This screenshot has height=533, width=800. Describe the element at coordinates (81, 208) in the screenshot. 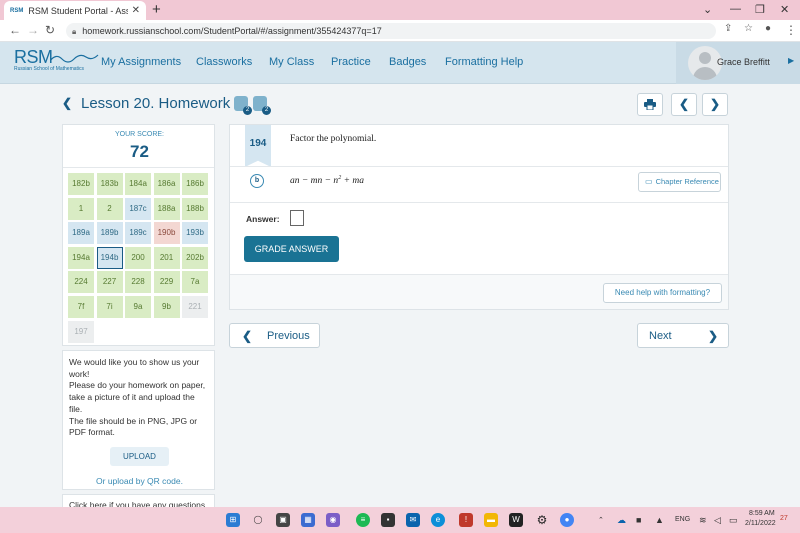

I see `problem-cell: 1` at that location.